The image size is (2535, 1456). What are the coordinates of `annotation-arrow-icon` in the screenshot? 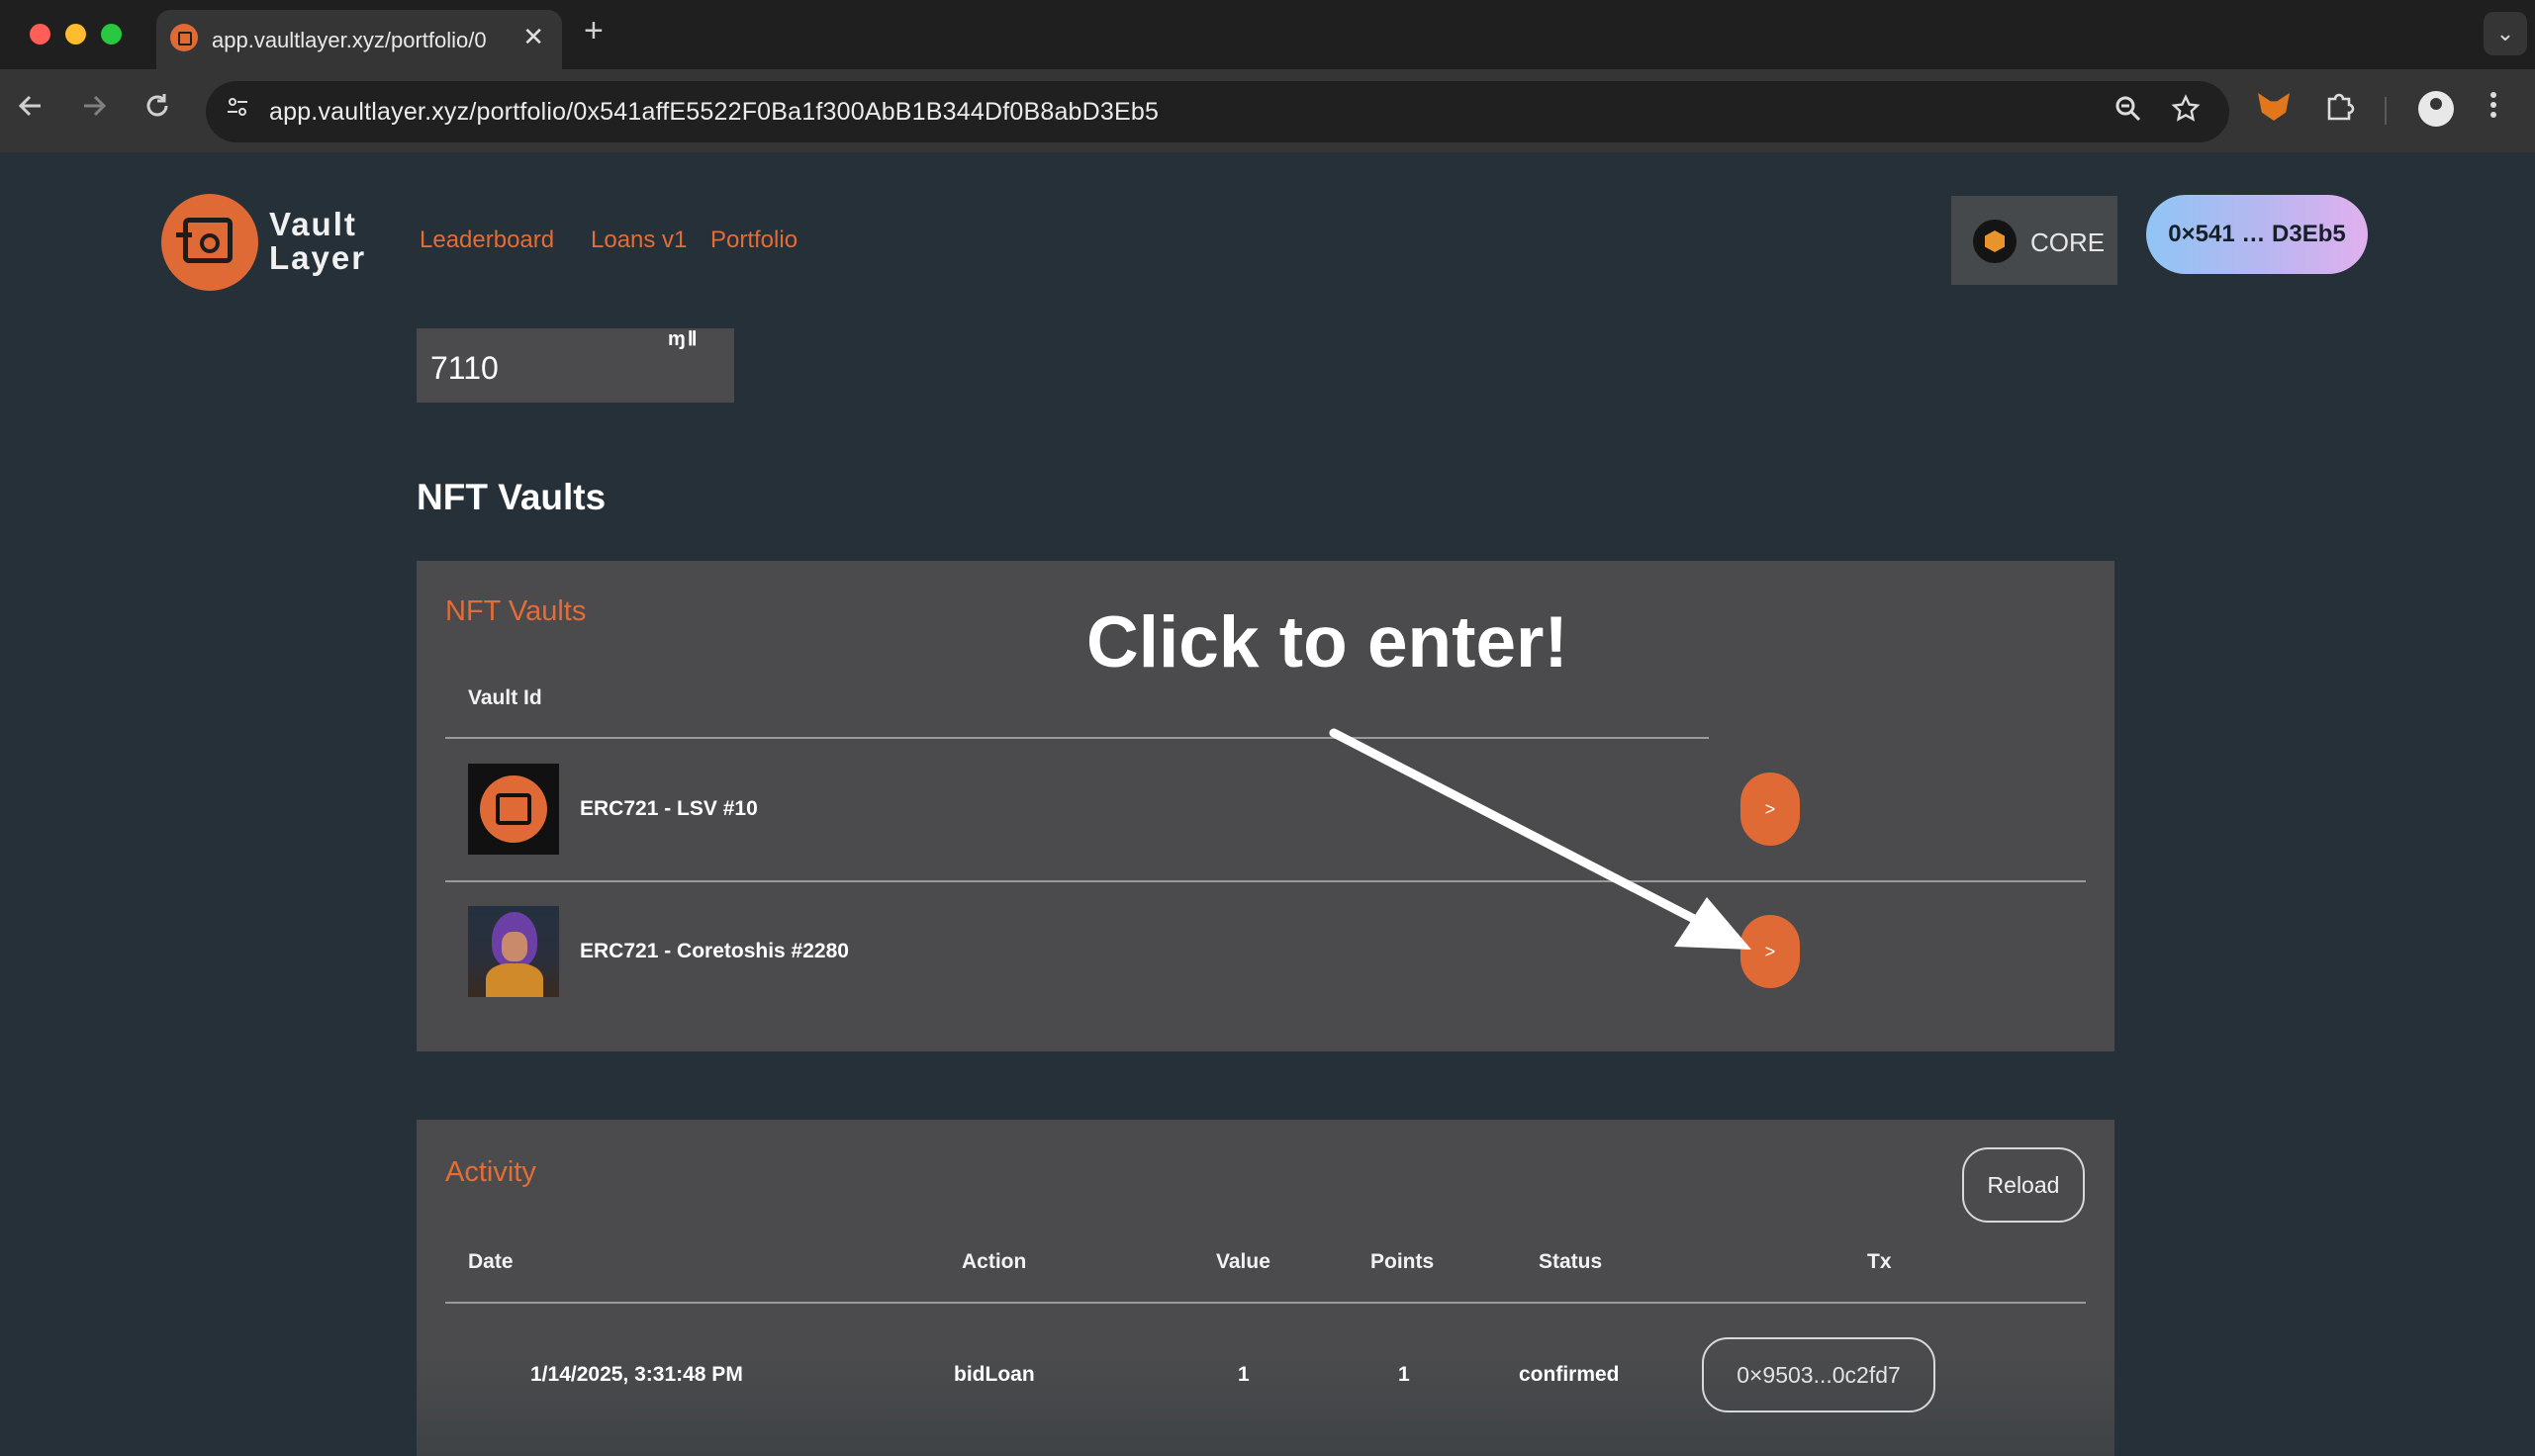 It's located at (1540, 839).